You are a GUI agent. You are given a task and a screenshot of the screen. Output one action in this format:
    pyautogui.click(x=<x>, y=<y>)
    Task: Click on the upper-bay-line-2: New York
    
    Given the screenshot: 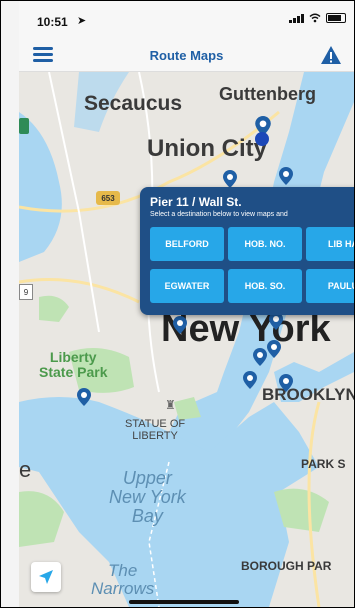 What is the action you would take?
    pyautogui.click(x=147, y=497)
    